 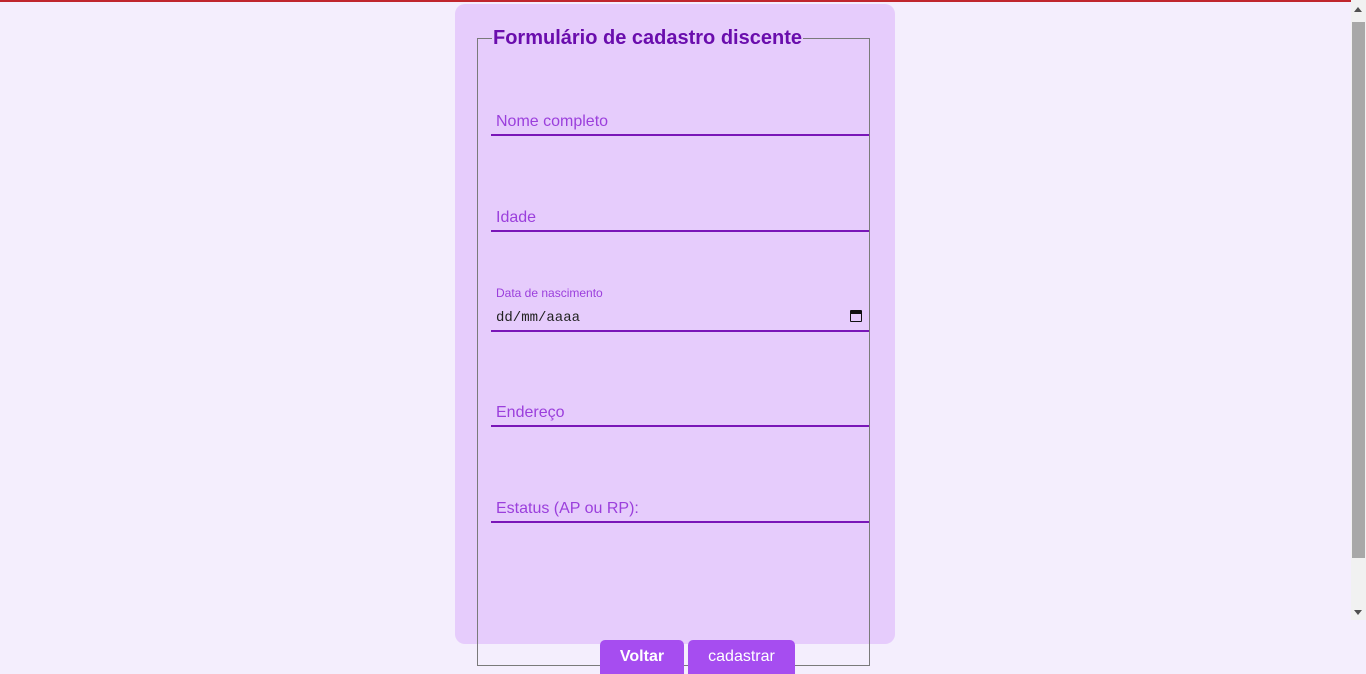 What do you see at coordinates (647, 38) in the screenshot?
I see `form-title: Formulário de cadastro discente` at bounding box center [647, 38].